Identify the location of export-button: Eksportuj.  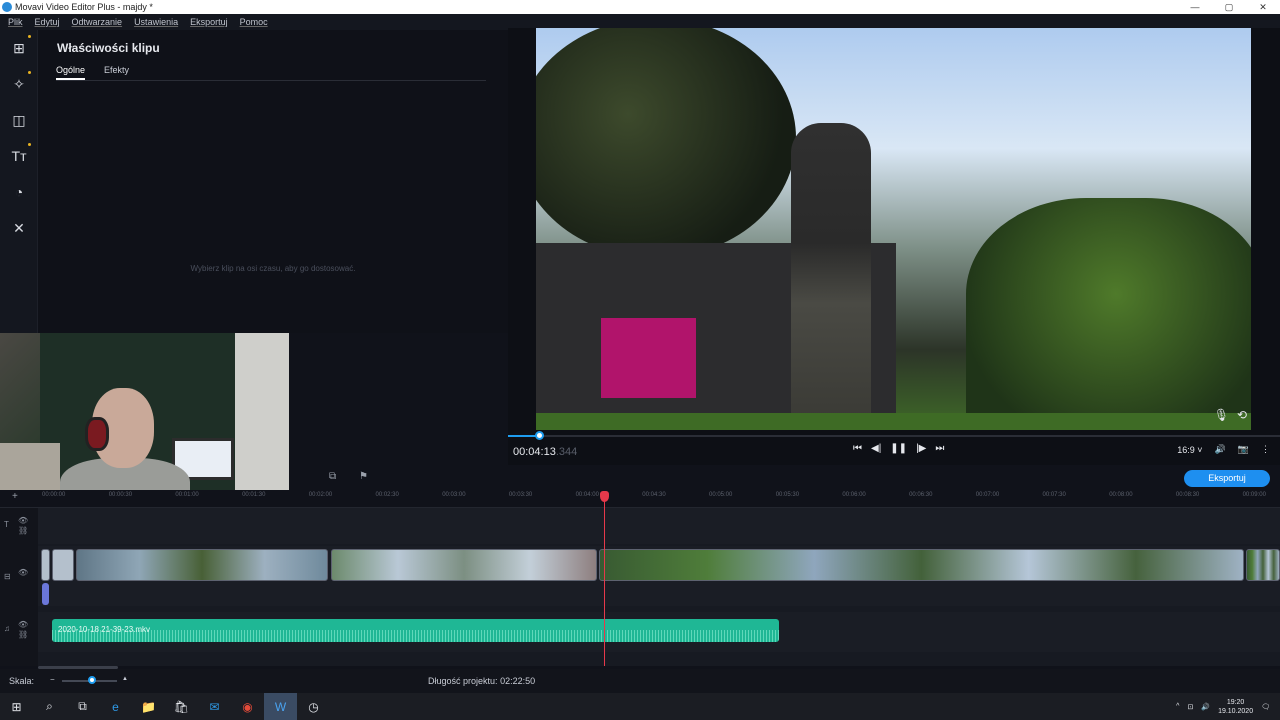
(1227, 478).